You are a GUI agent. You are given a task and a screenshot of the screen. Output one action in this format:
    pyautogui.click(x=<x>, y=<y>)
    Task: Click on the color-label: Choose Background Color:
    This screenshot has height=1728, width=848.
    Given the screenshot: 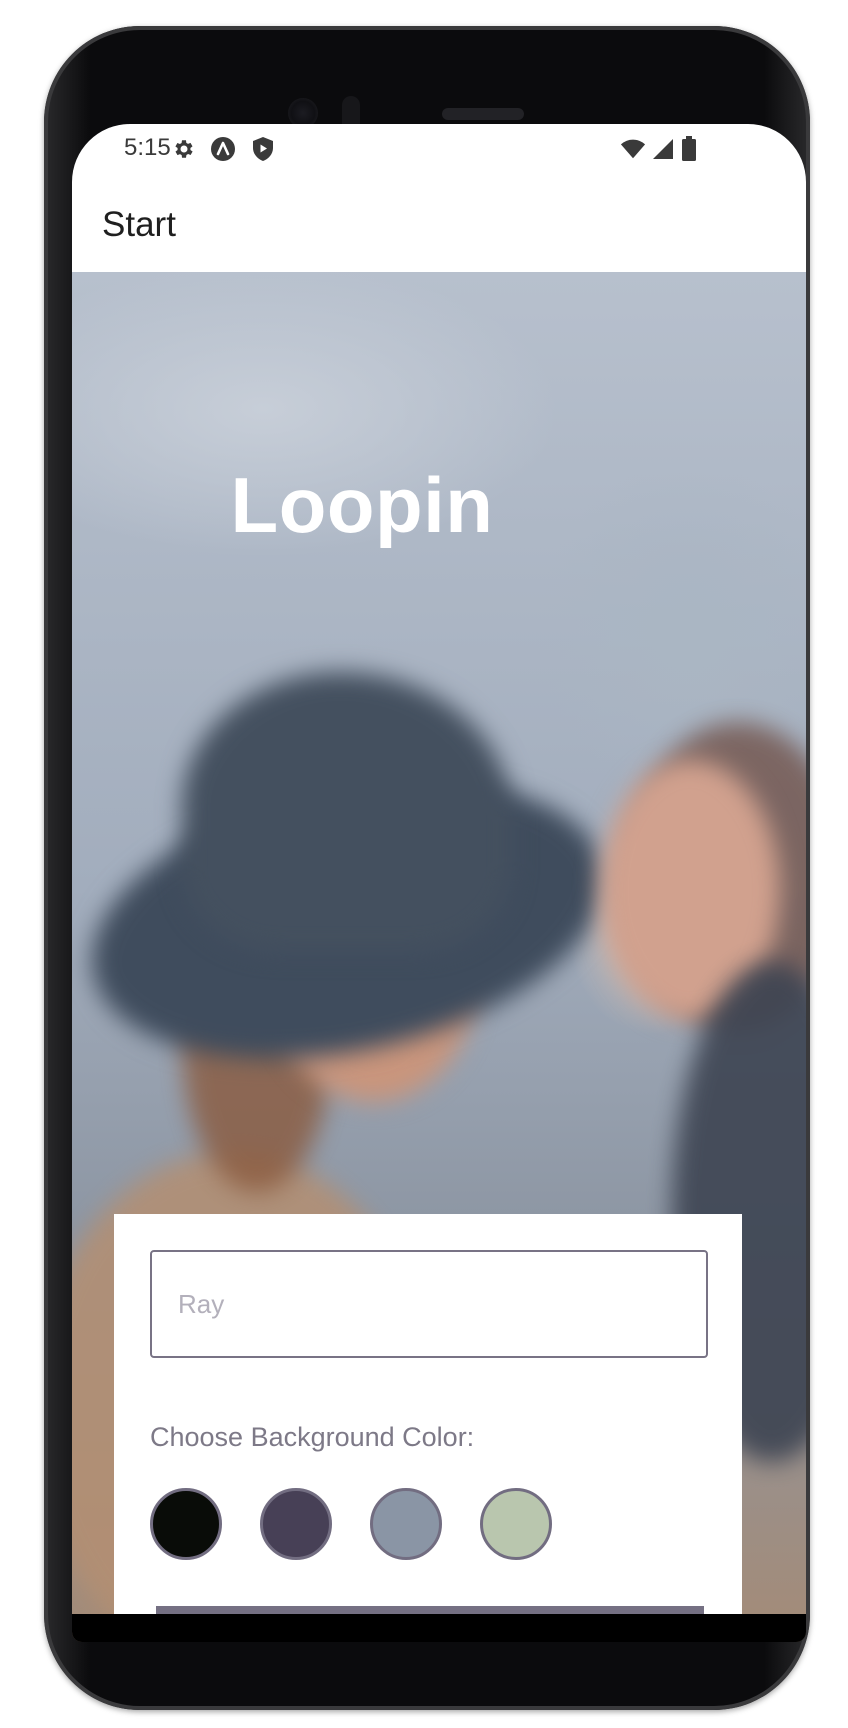 What is the action you would take?
    pyautogui.click(x=312, y=1437)
    